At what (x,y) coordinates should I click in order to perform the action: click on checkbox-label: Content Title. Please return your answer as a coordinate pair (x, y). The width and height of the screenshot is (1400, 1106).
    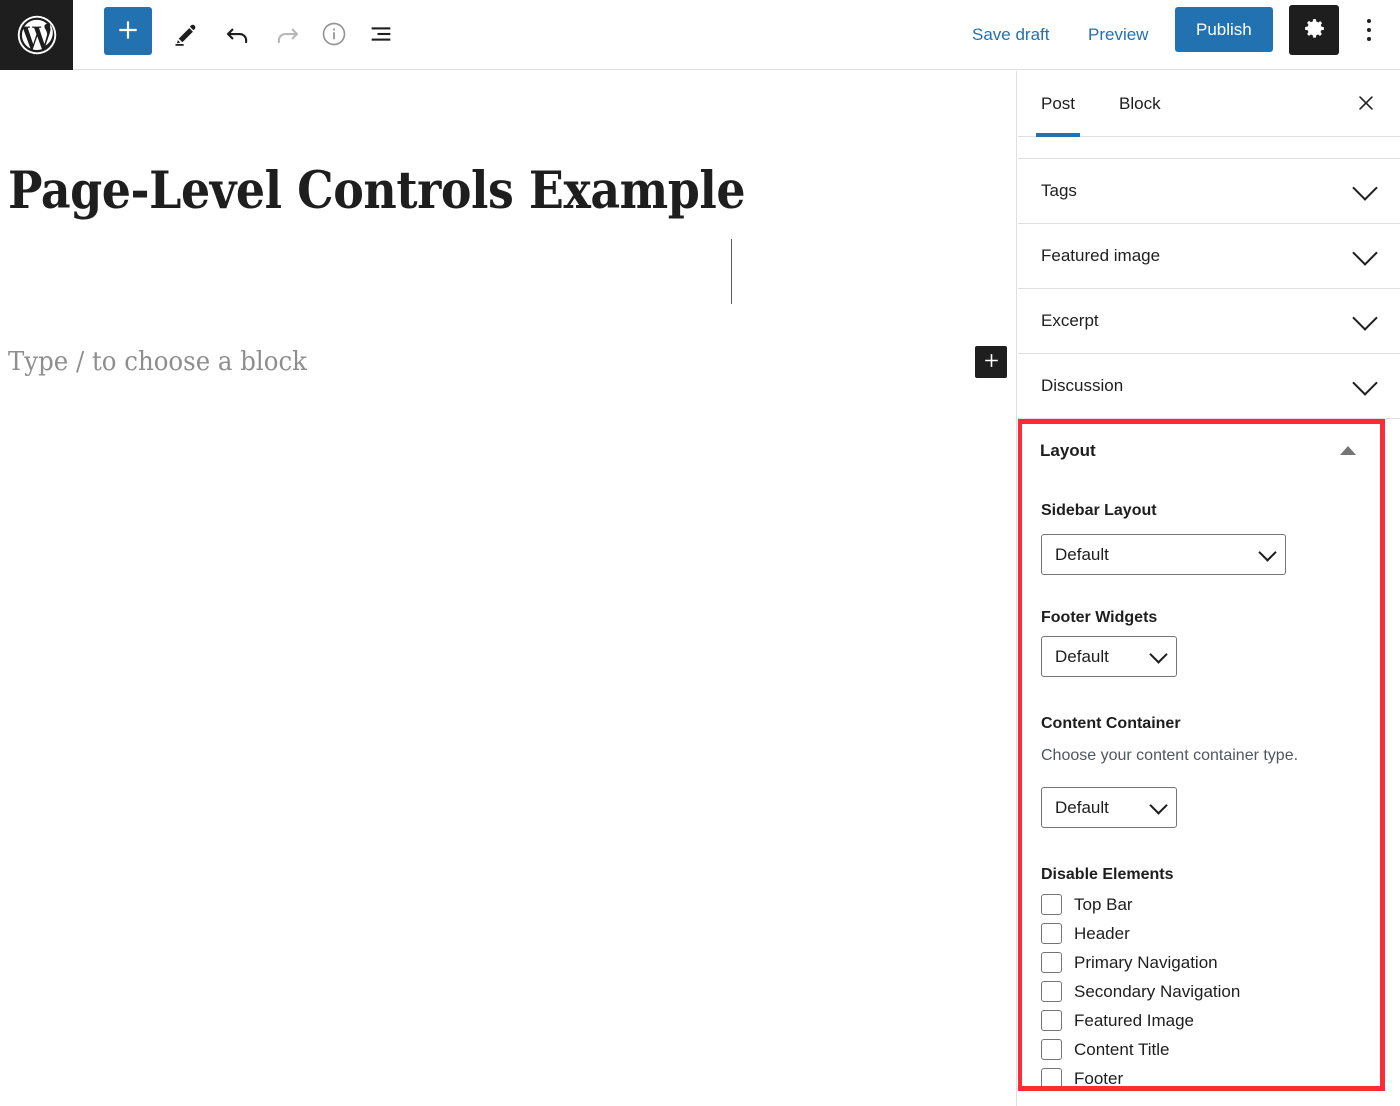
    Looking at the image, I should click on (1122, 1049).